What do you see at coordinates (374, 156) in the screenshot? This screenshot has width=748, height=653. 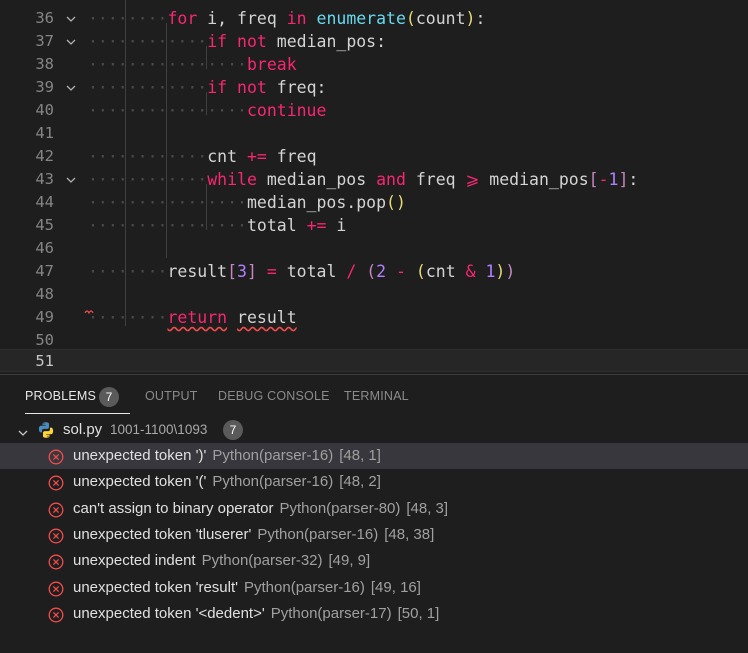 I see `code-line: 42 ············cnt += freq` at bounding box center [374, 156].